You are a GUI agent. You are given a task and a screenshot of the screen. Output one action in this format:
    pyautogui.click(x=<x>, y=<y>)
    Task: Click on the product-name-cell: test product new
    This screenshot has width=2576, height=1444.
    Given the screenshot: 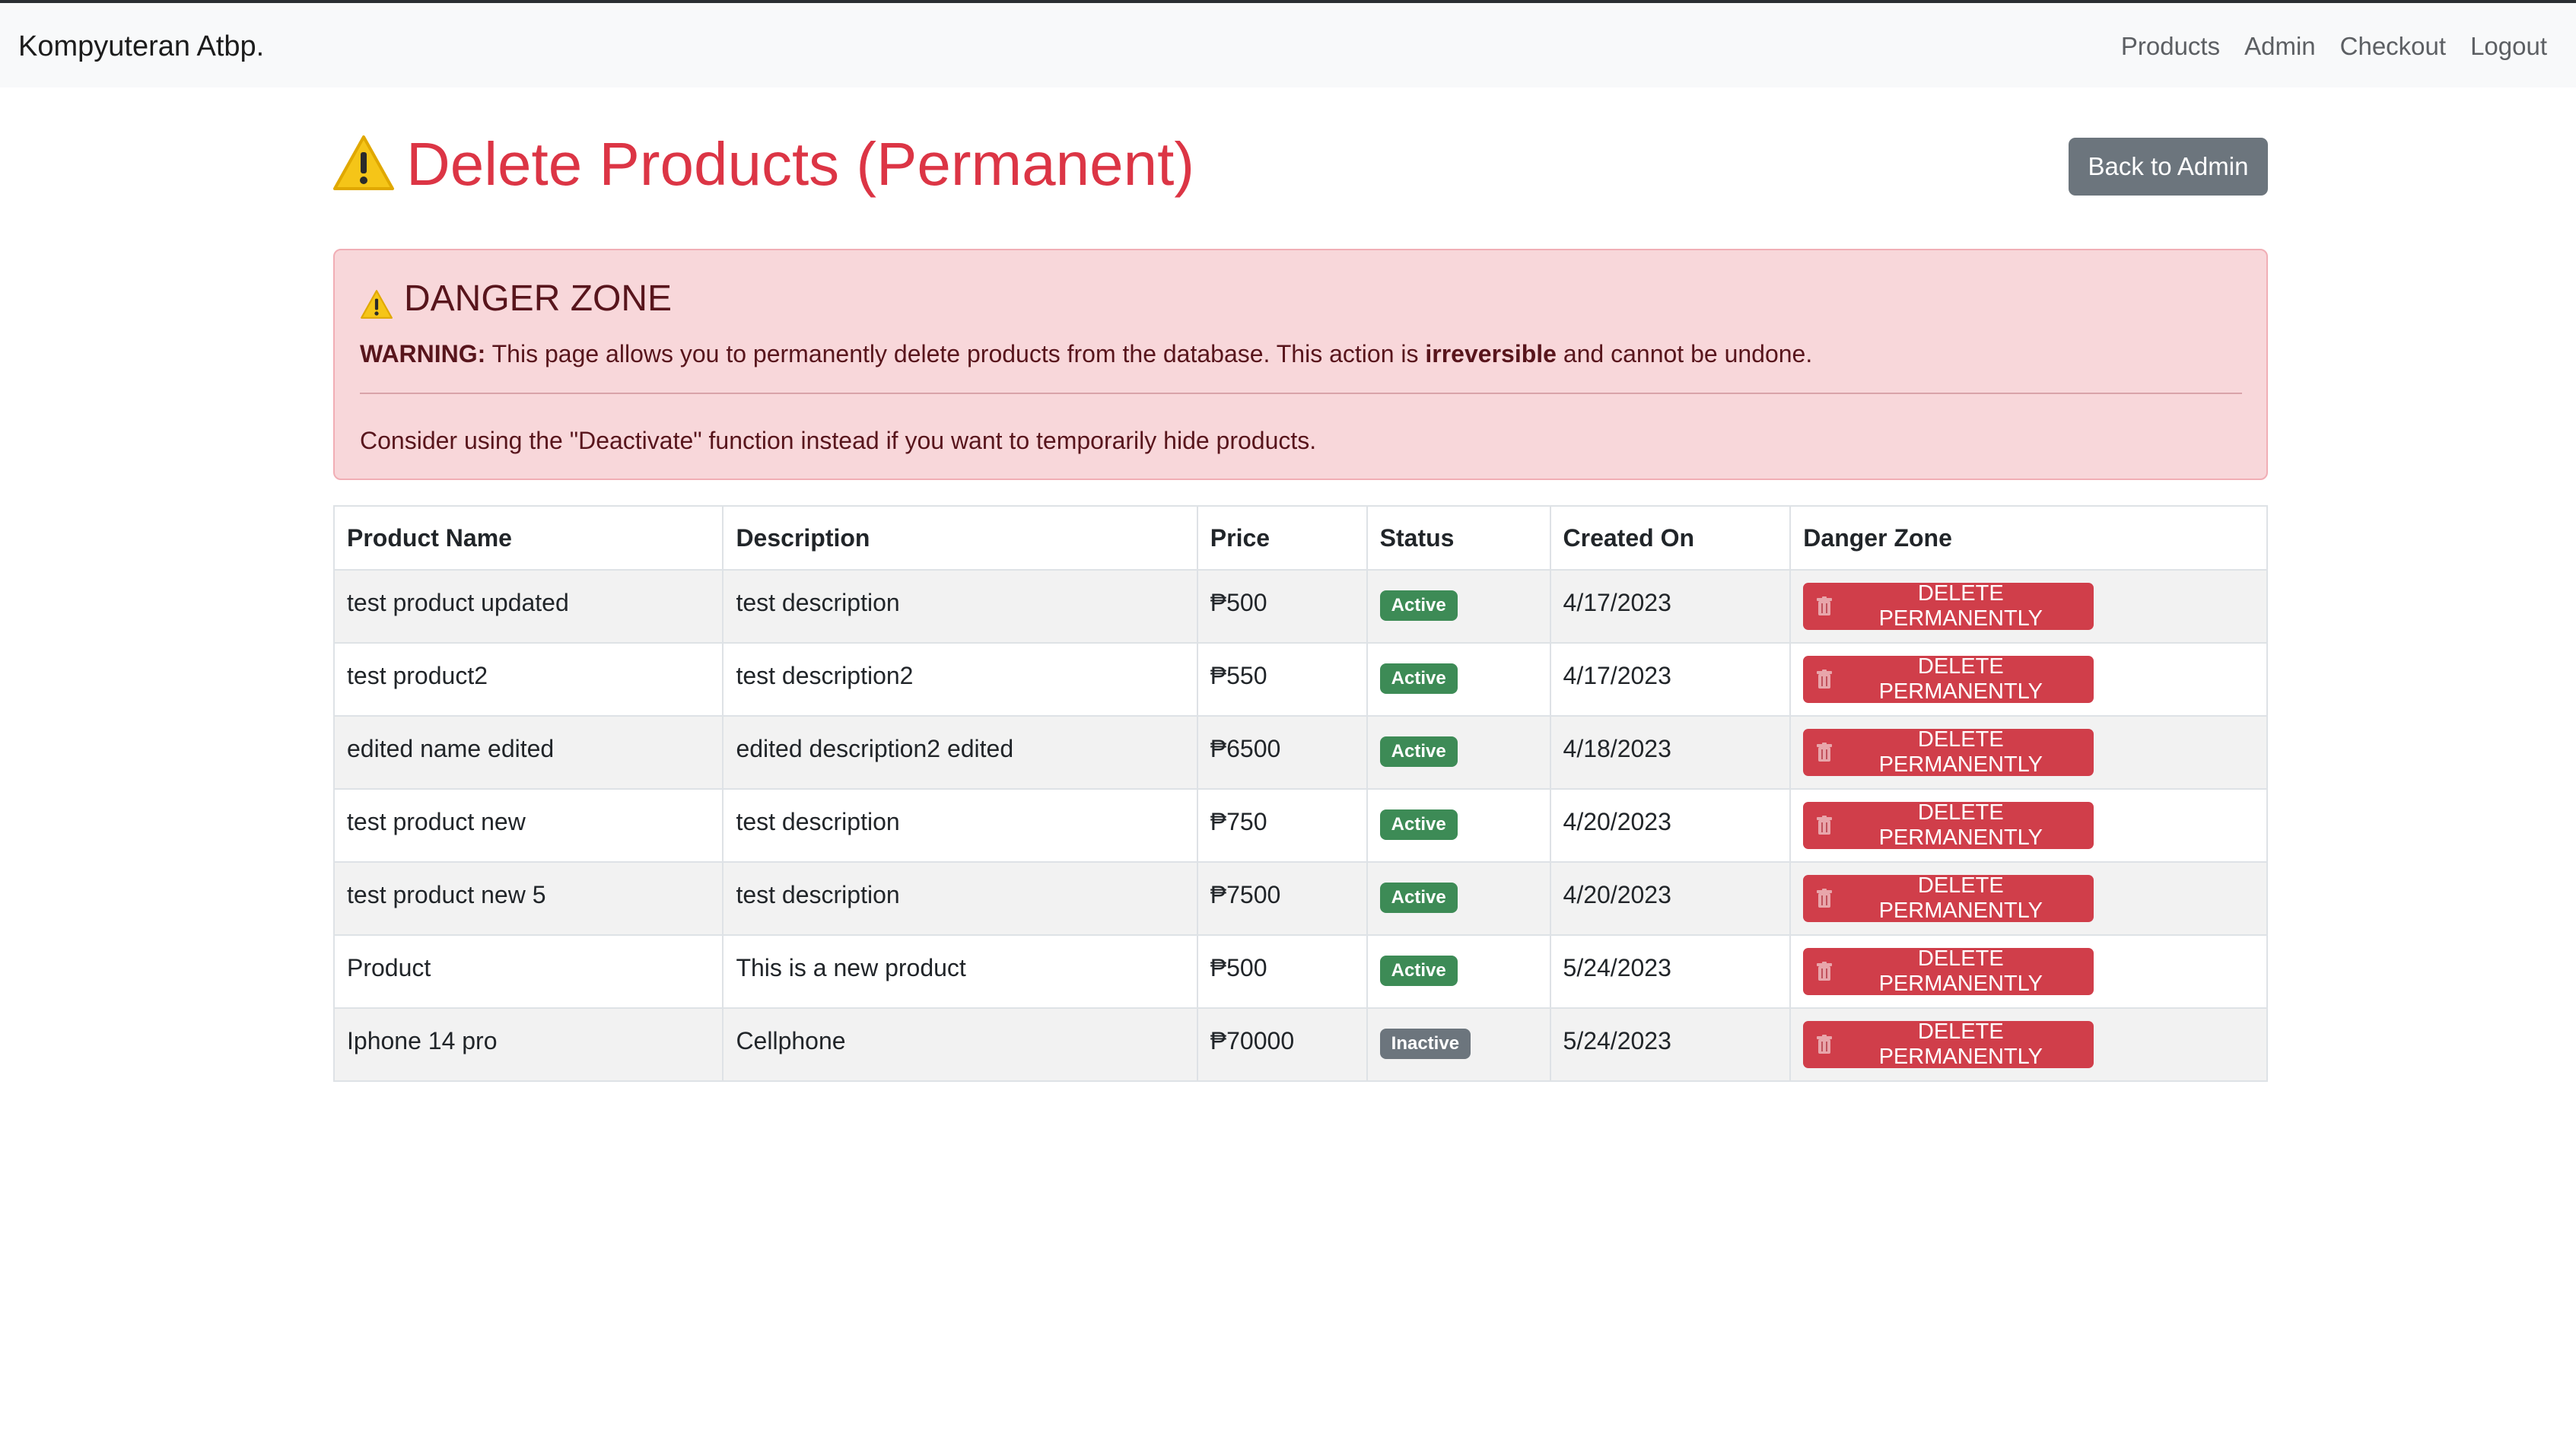 What is the action you would take?
    pyautogui.click(x=528, y=826)
    